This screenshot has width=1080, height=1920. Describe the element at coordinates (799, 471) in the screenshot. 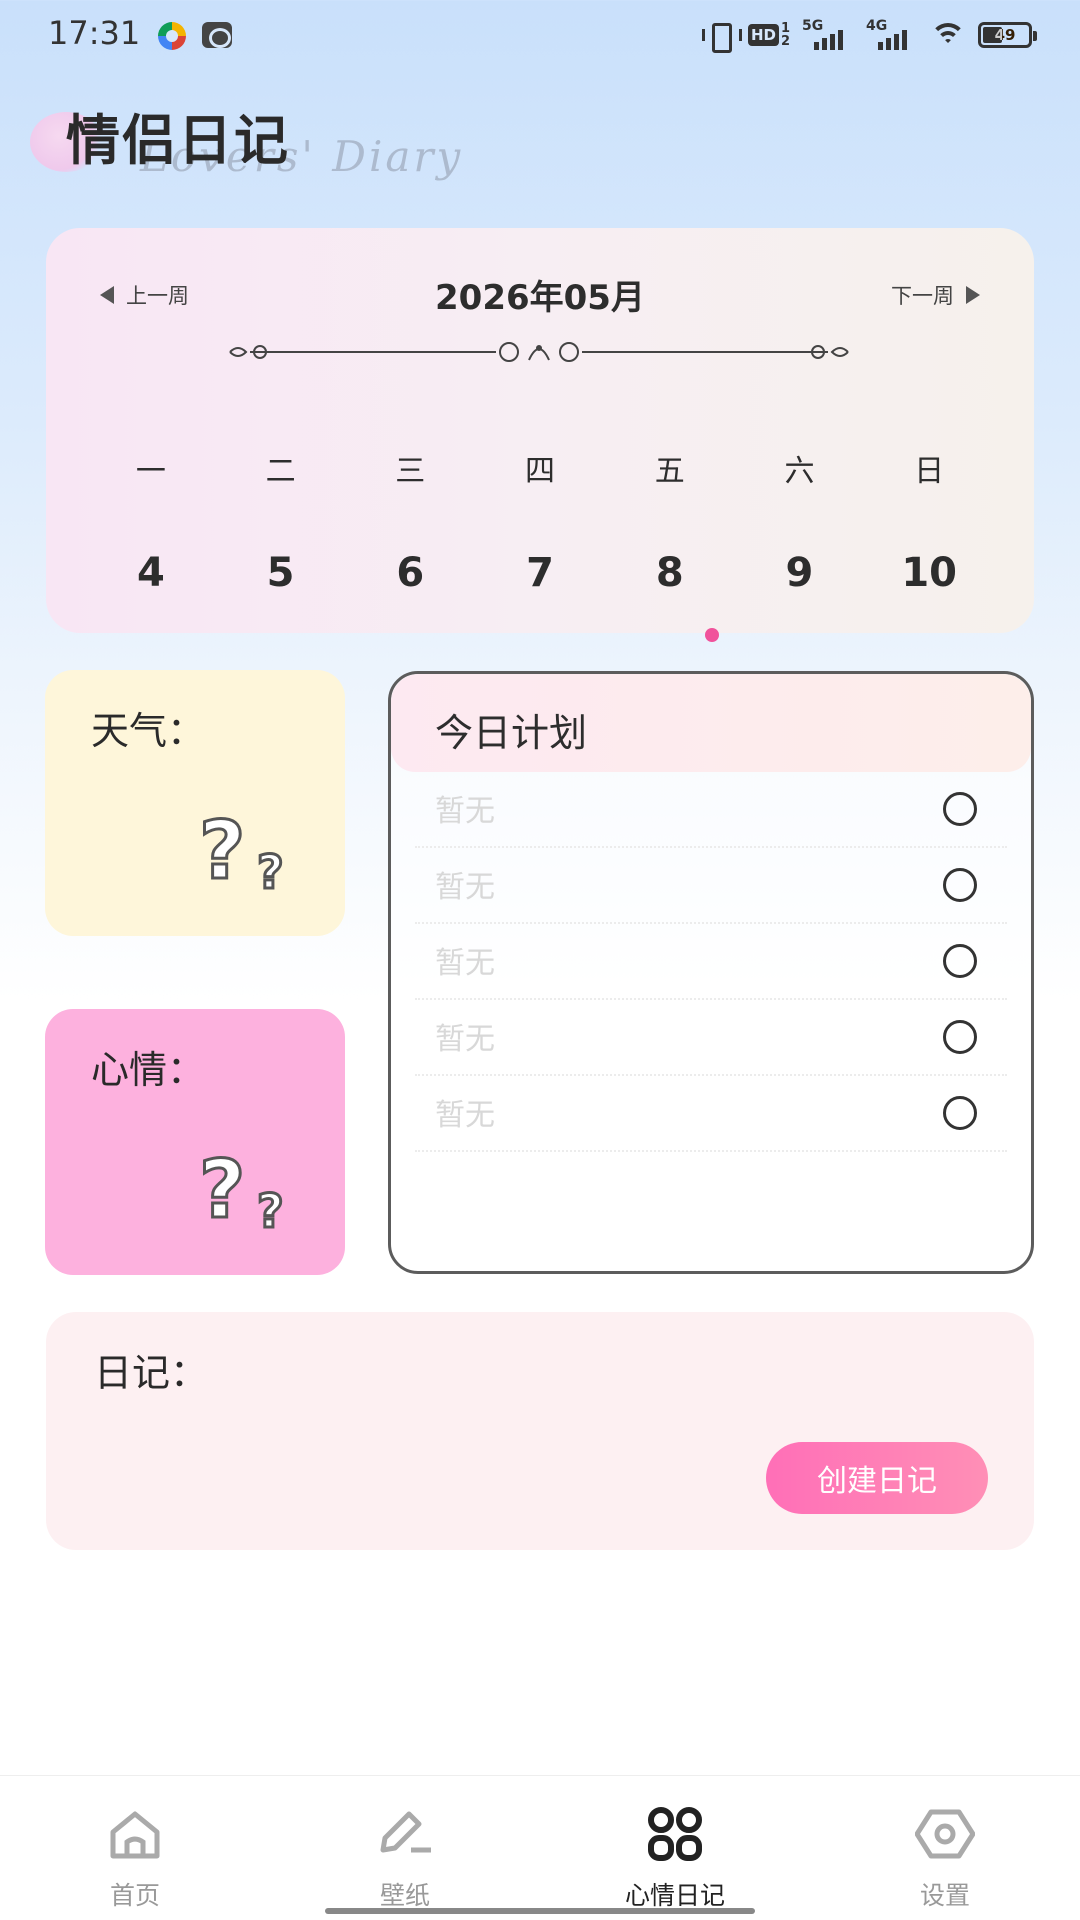

I see `weekday-label: 六` at that location.